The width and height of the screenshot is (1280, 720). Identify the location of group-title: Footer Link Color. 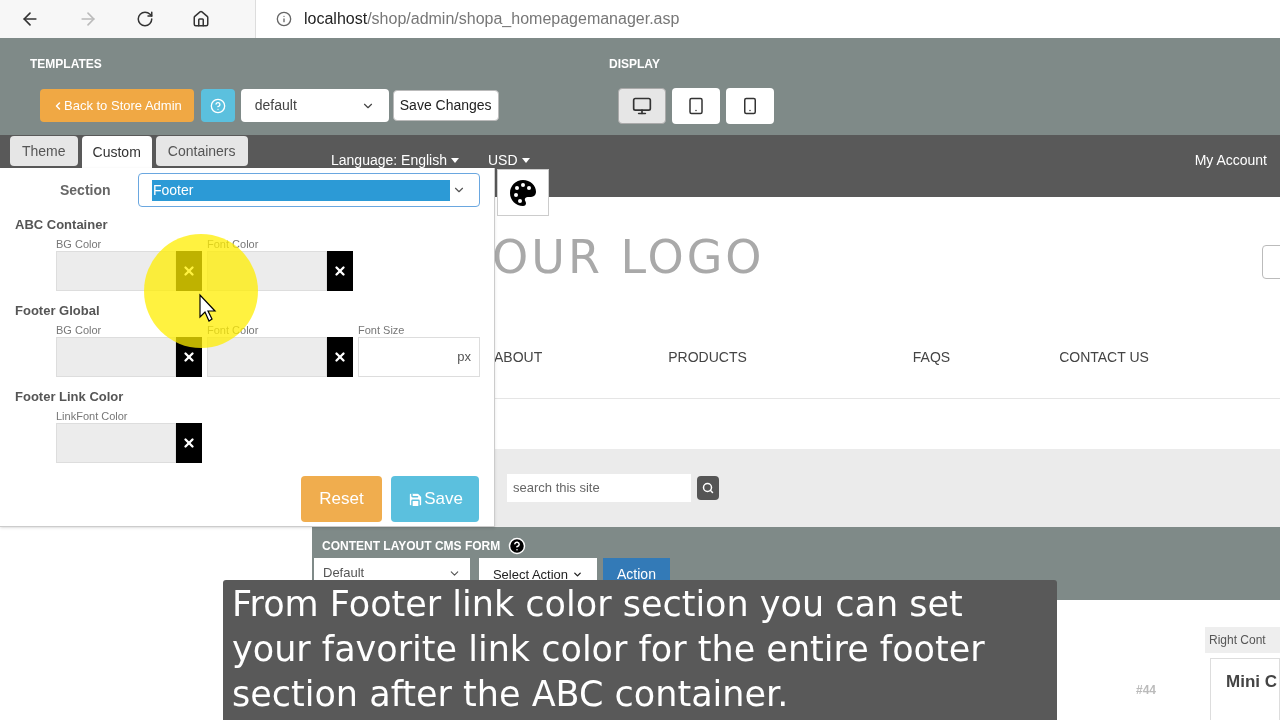
(70, 395).